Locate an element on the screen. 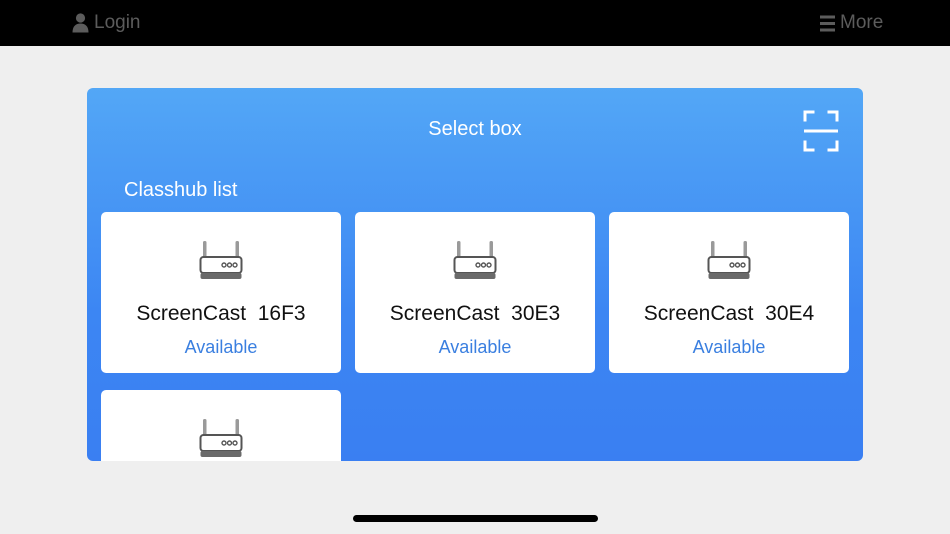 The height and width of the screenshot is (534, 950). more-label: More is located at coordinates (862, 22).